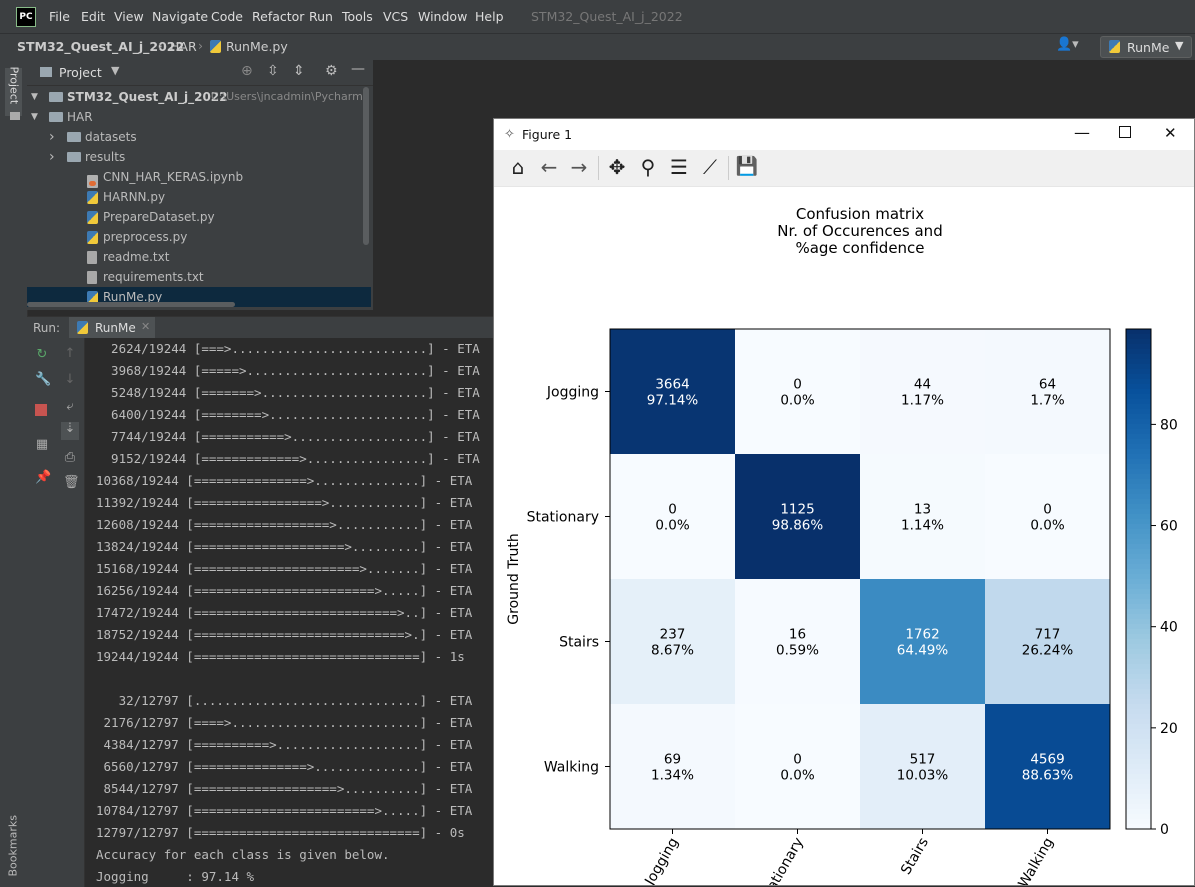  I want to click on menu-item-file: File, so click(59, 16).